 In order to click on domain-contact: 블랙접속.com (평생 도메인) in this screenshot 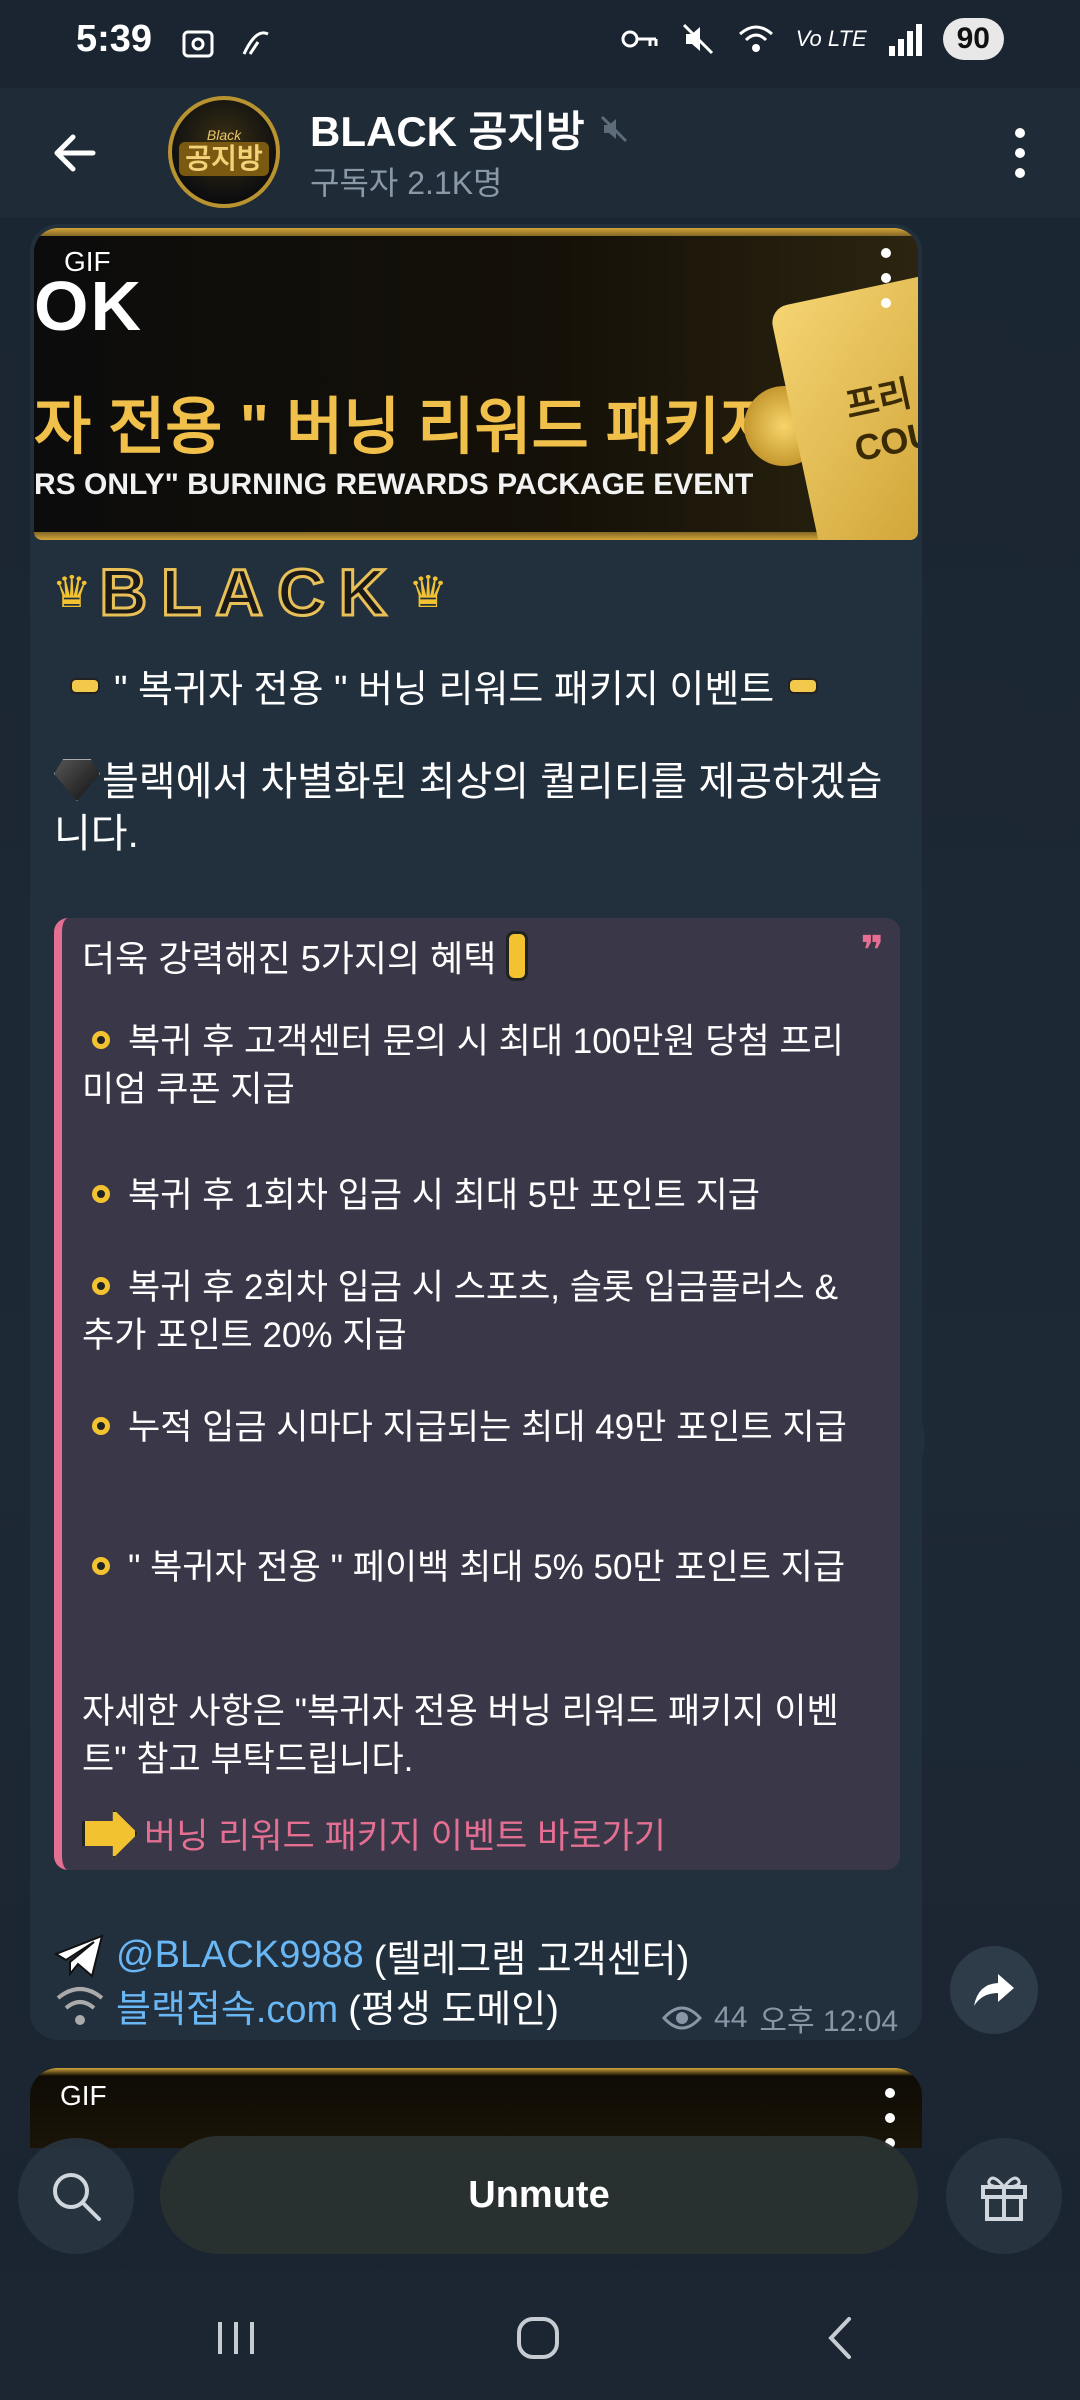, I will do `click(306, 2005)`.